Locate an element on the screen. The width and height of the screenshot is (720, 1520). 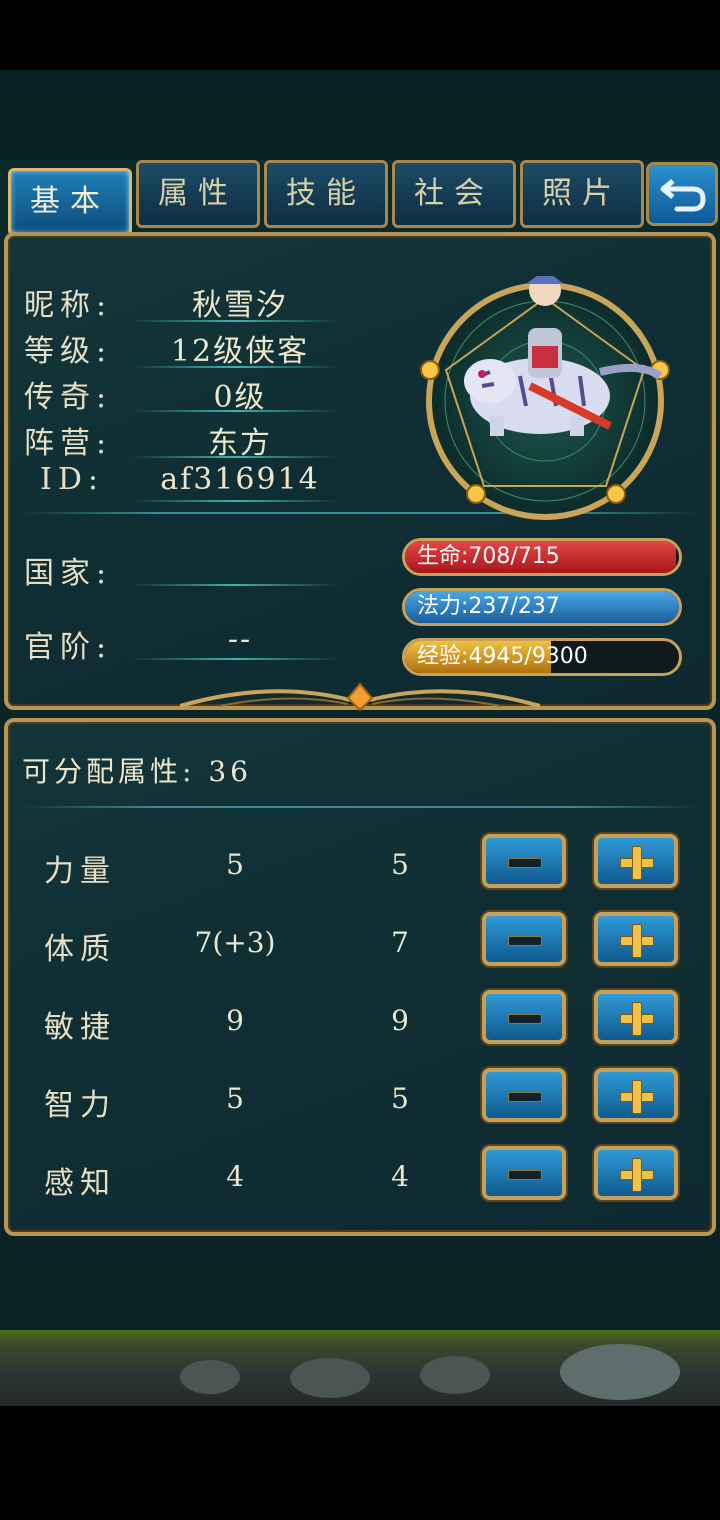
top-band is located at coordinates (360, 115).